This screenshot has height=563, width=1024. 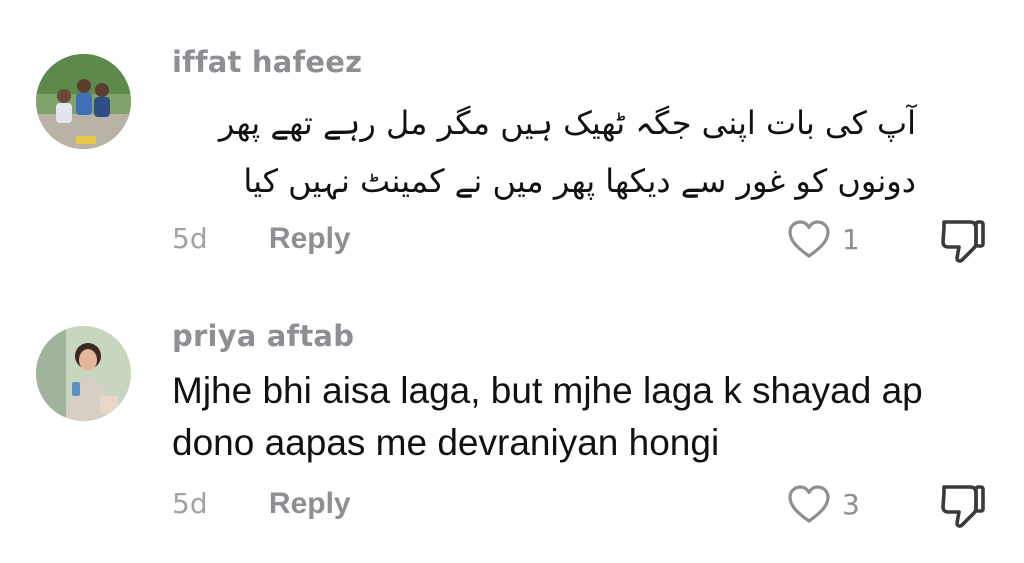 I want to click on like-count: 3, so click(x=851, y=504).